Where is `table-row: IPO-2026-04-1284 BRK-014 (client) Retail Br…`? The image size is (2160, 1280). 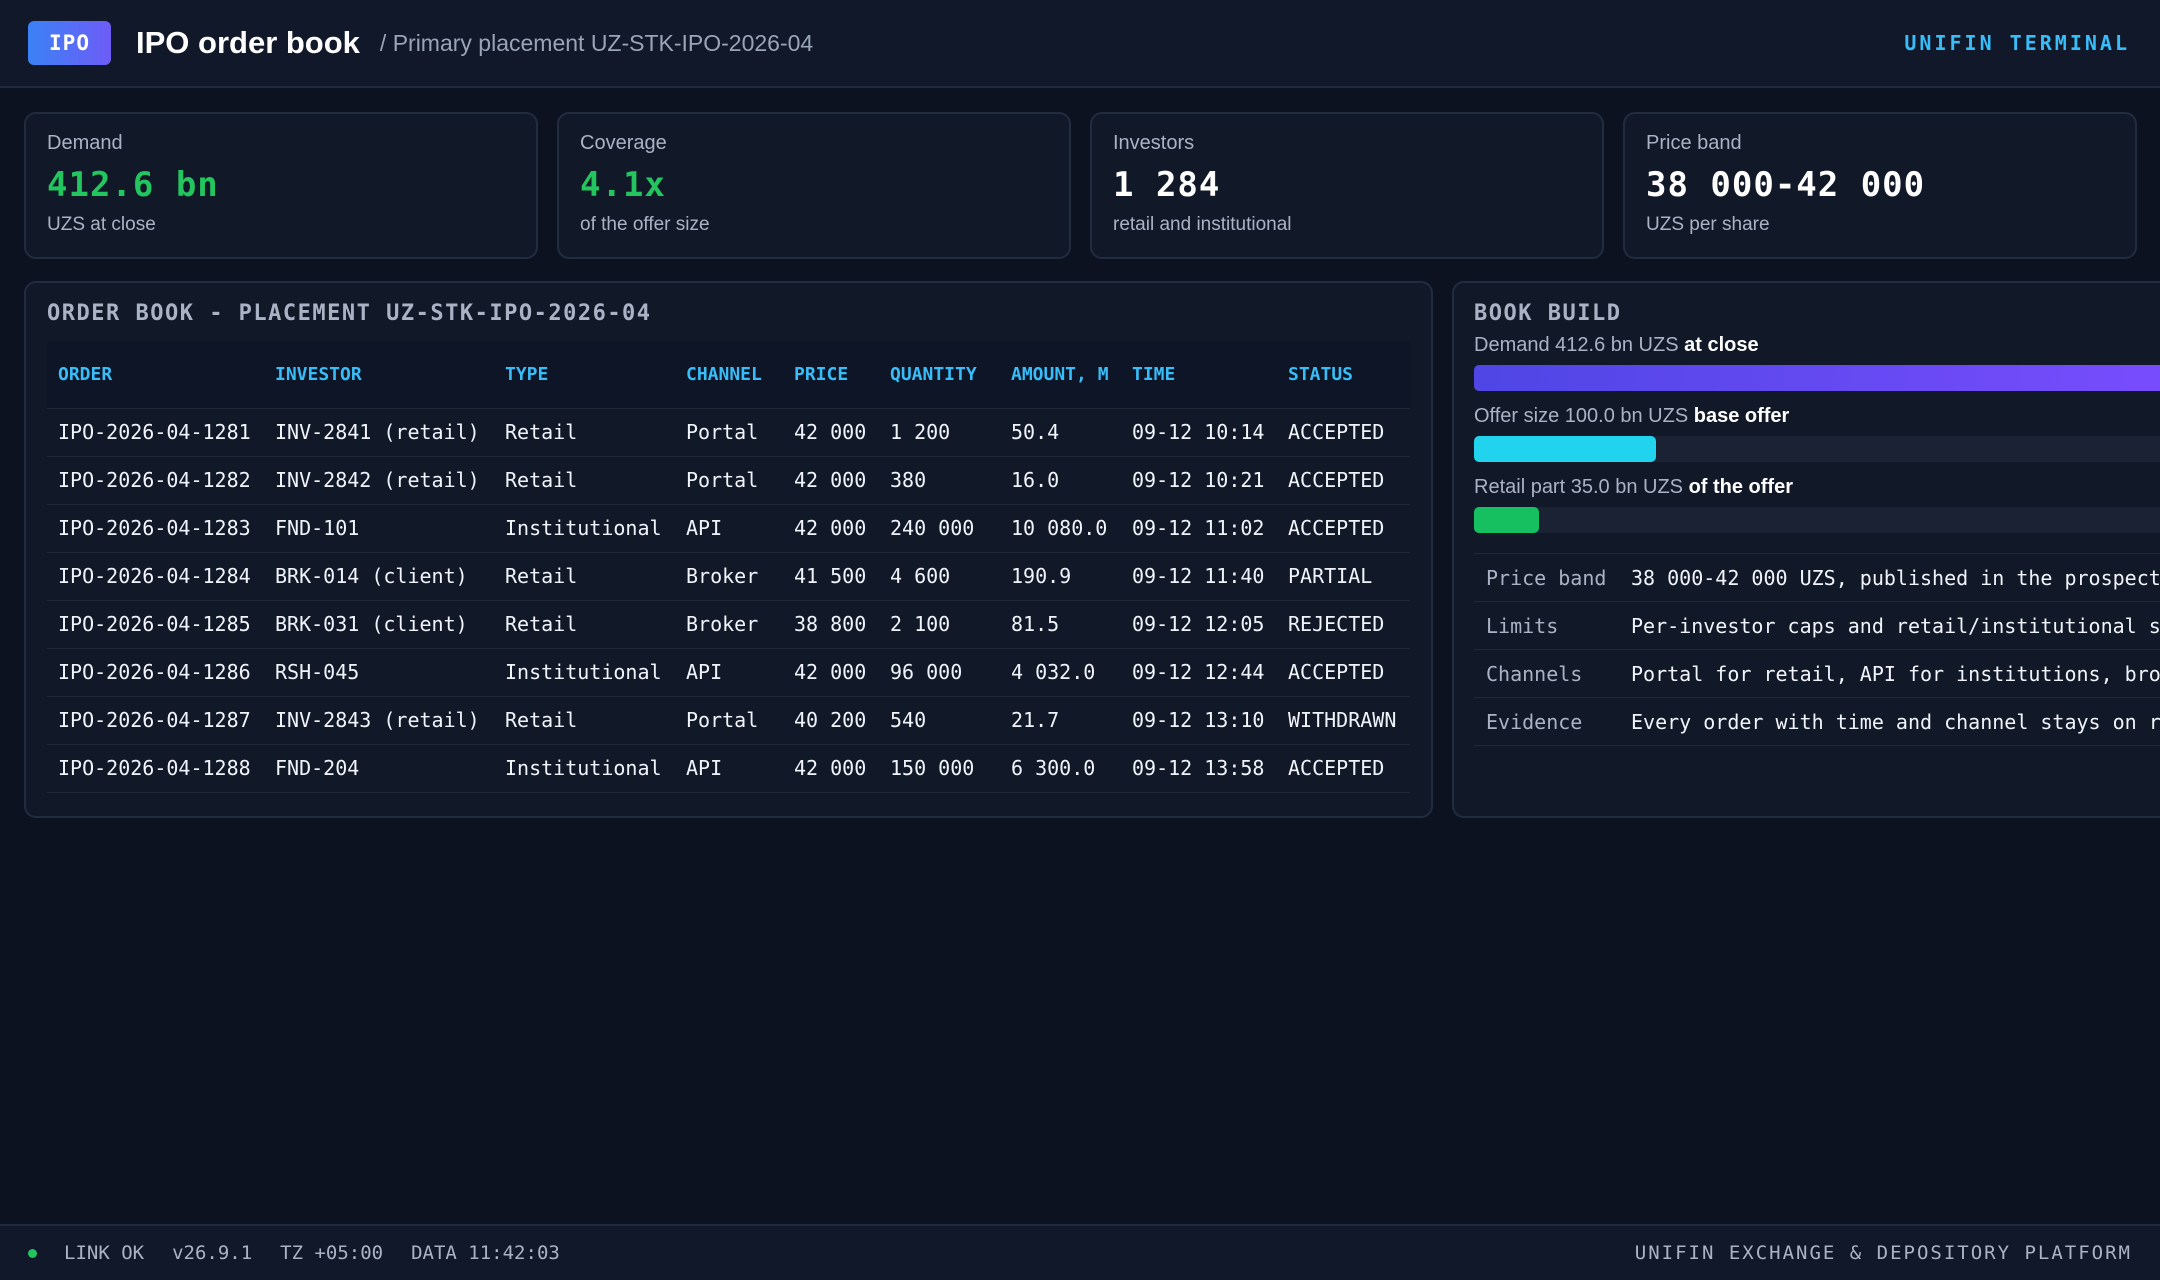 table-row: IPO-2026-04-1284 BRK-014 (client) Retail Br… is located at coordinates (728, 575).